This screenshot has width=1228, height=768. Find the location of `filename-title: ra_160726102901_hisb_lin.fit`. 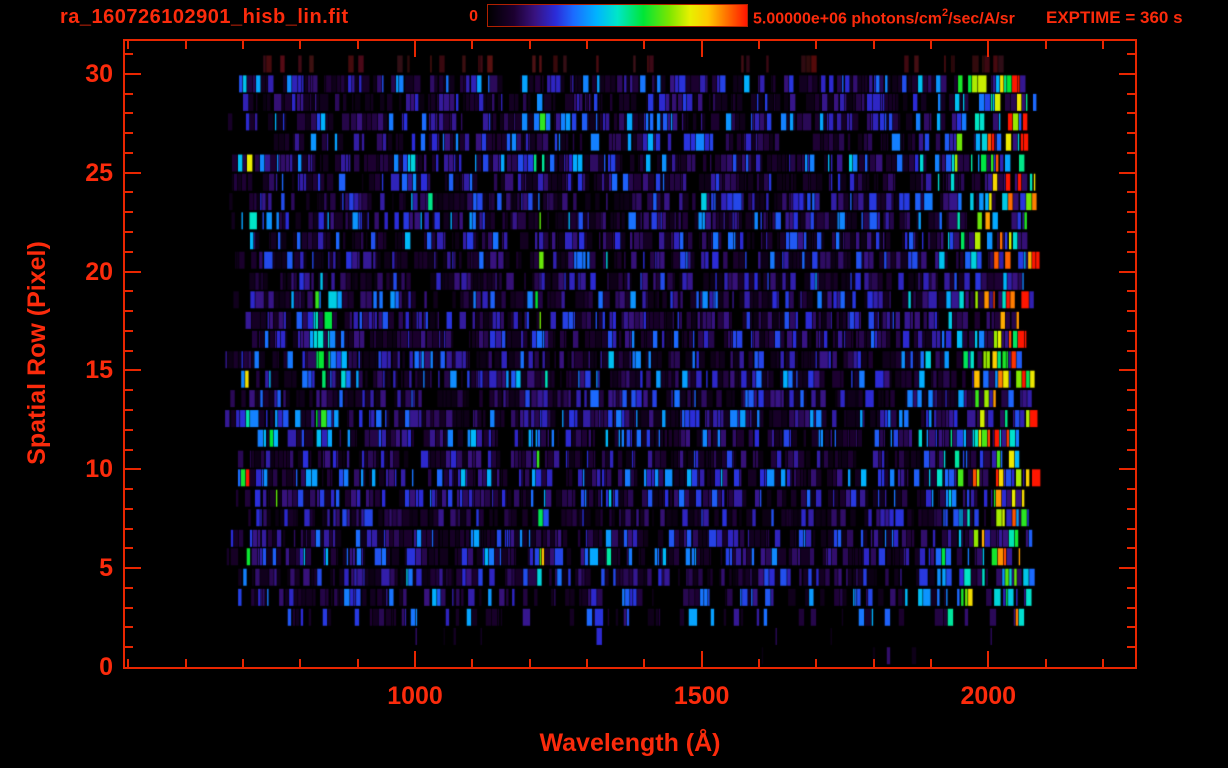

filename-title: ra_160726102901_hisb_lin.fit is located at coordinates (204, 17).